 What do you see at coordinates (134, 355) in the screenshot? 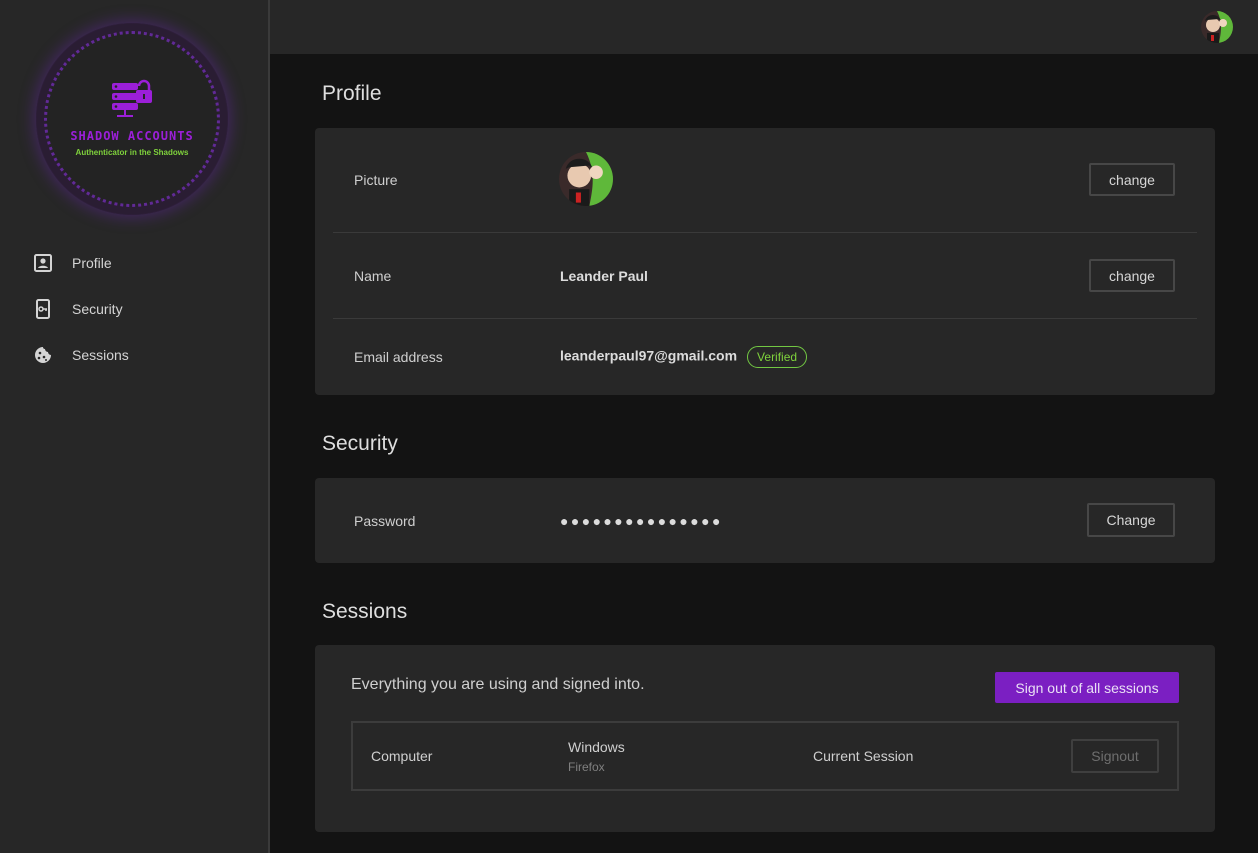
I see `sidebar-item-sessions: Sessions` at bounding box center [134, 355].